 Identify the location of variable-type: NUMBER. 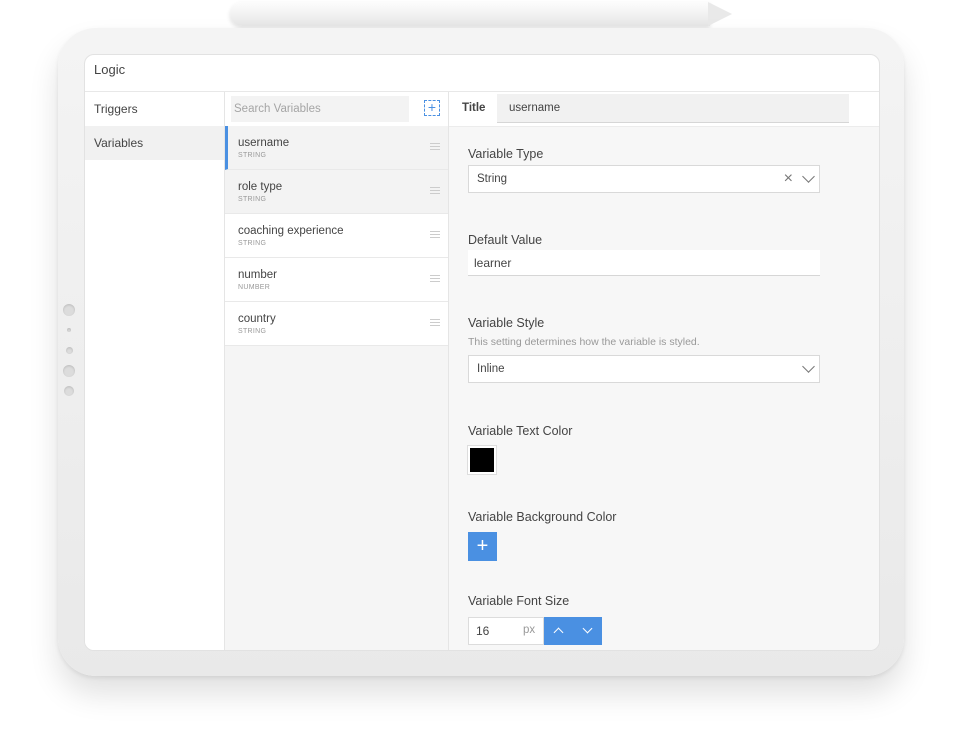
(254, 287).